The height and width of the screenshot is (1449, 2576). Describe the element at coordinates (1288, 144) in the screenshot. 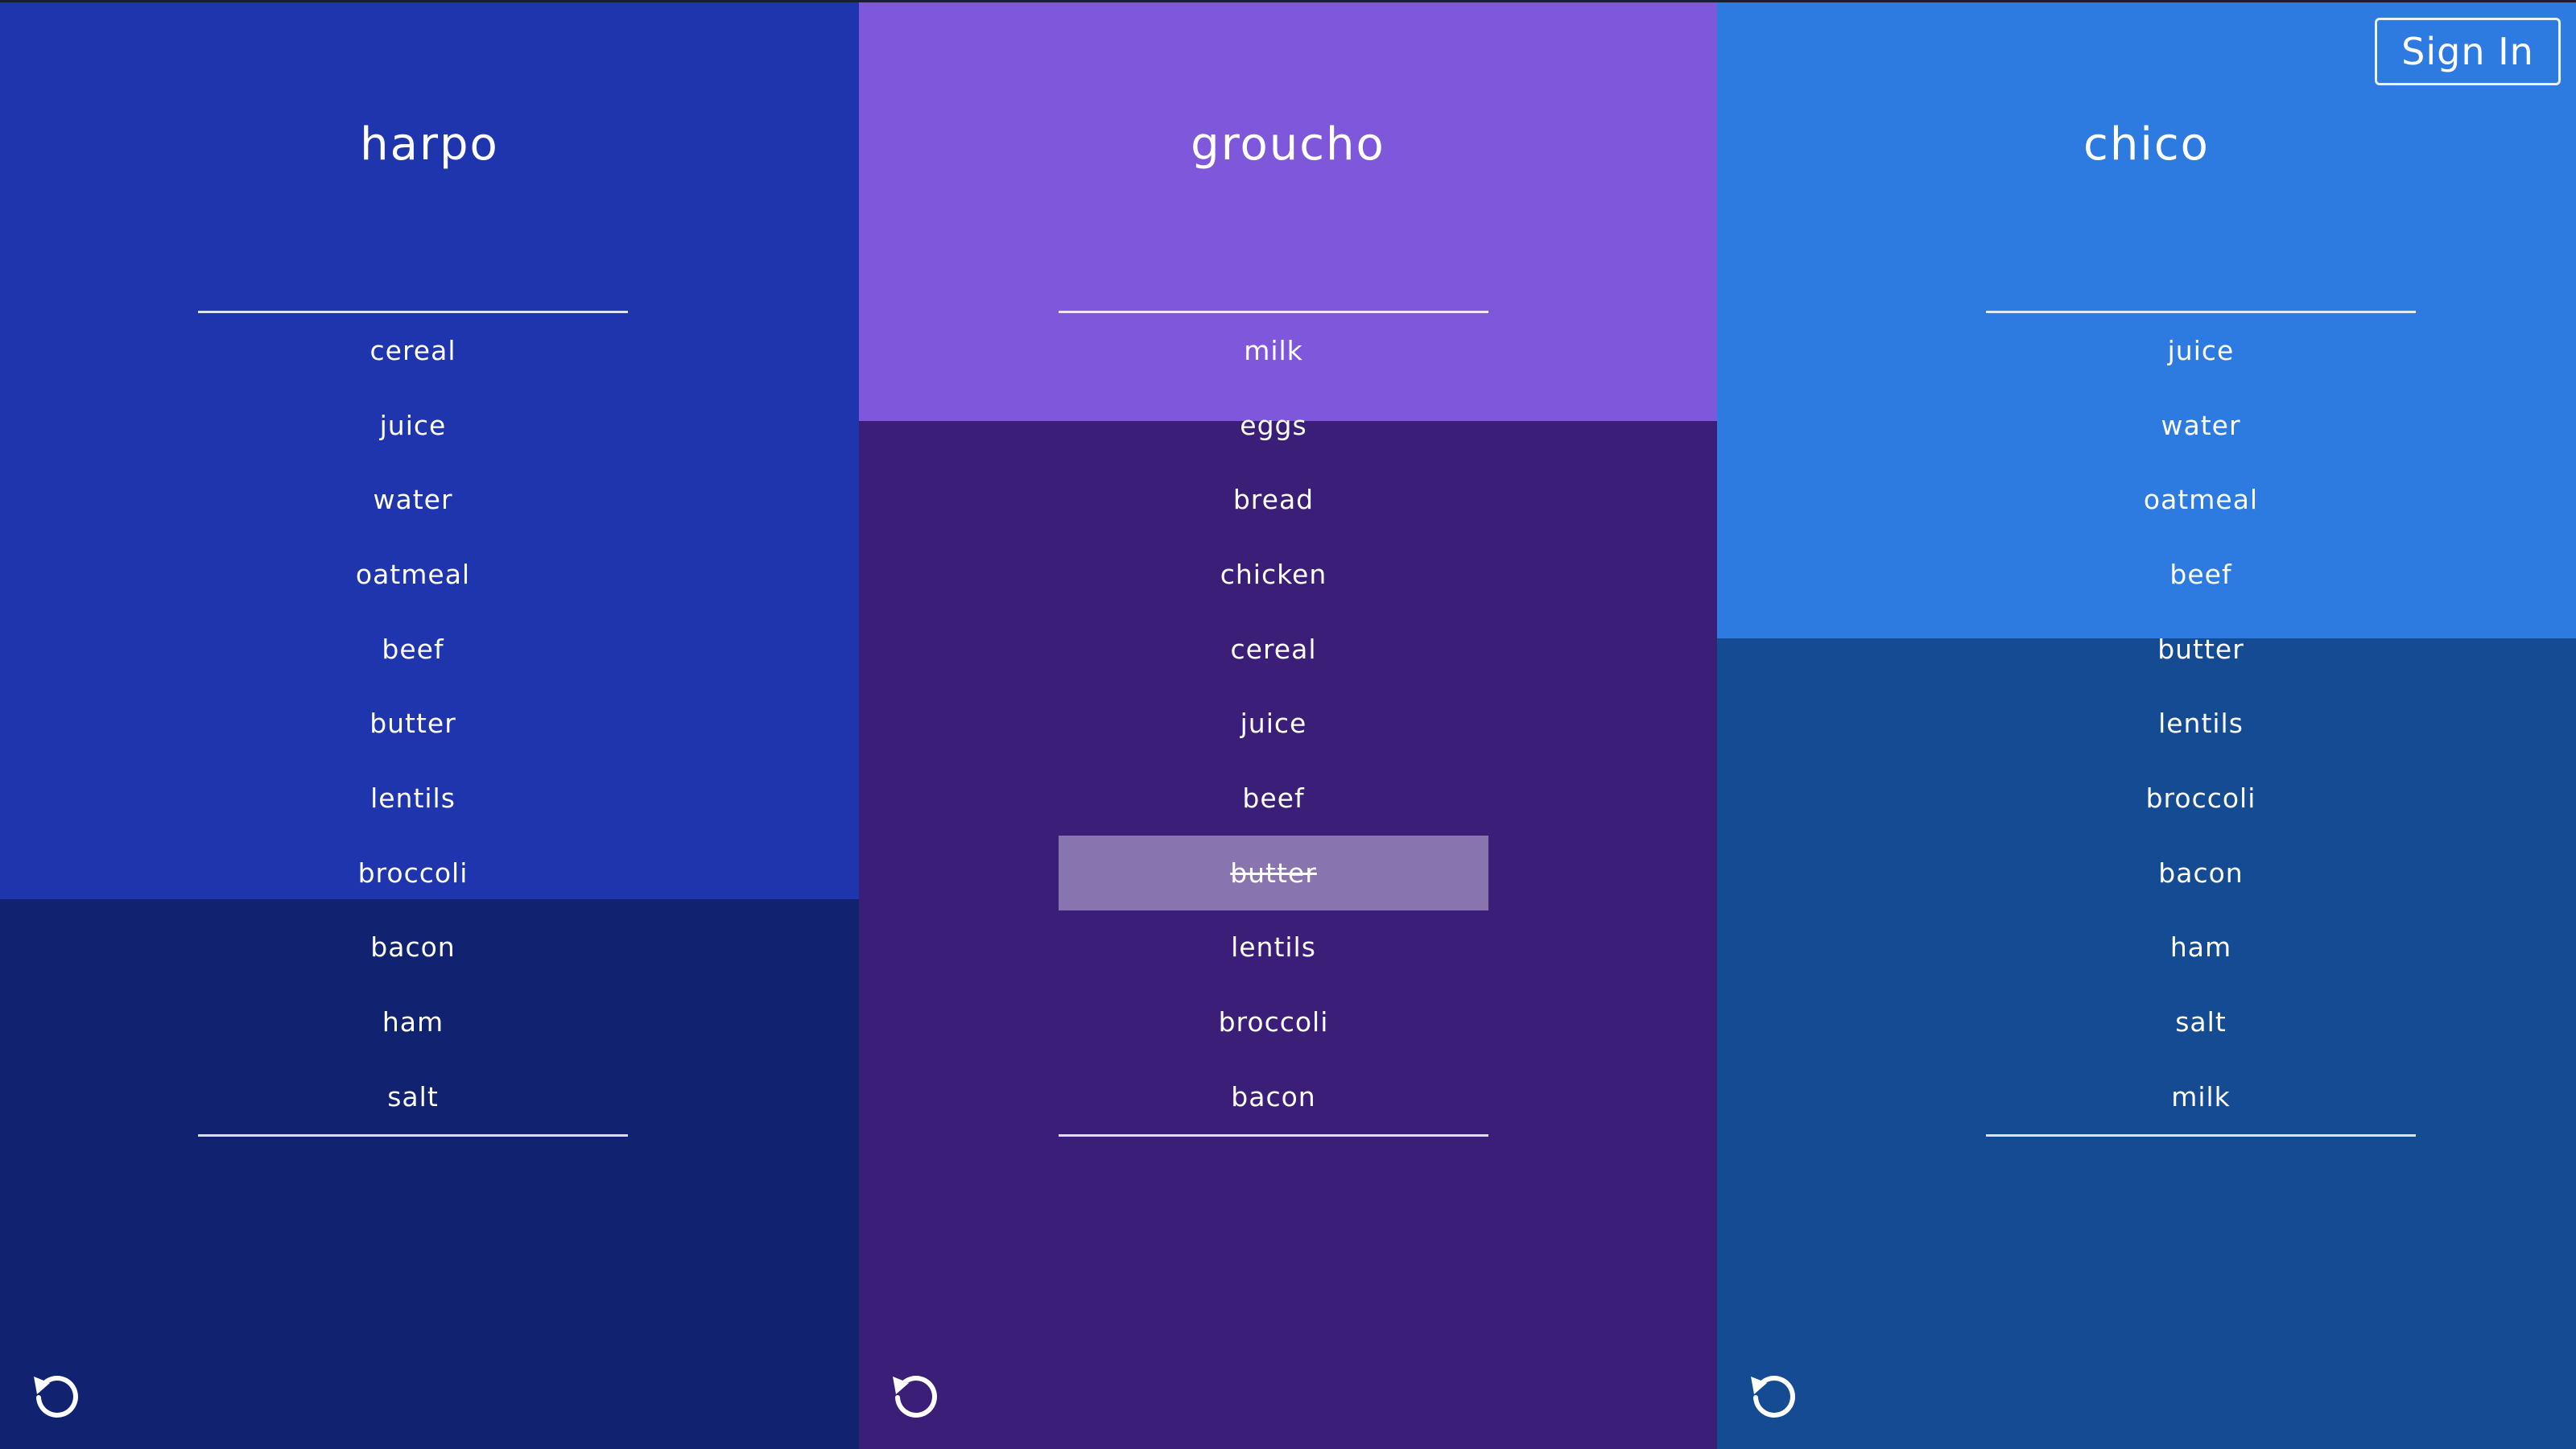

I see `column-title: groucho` at that location.